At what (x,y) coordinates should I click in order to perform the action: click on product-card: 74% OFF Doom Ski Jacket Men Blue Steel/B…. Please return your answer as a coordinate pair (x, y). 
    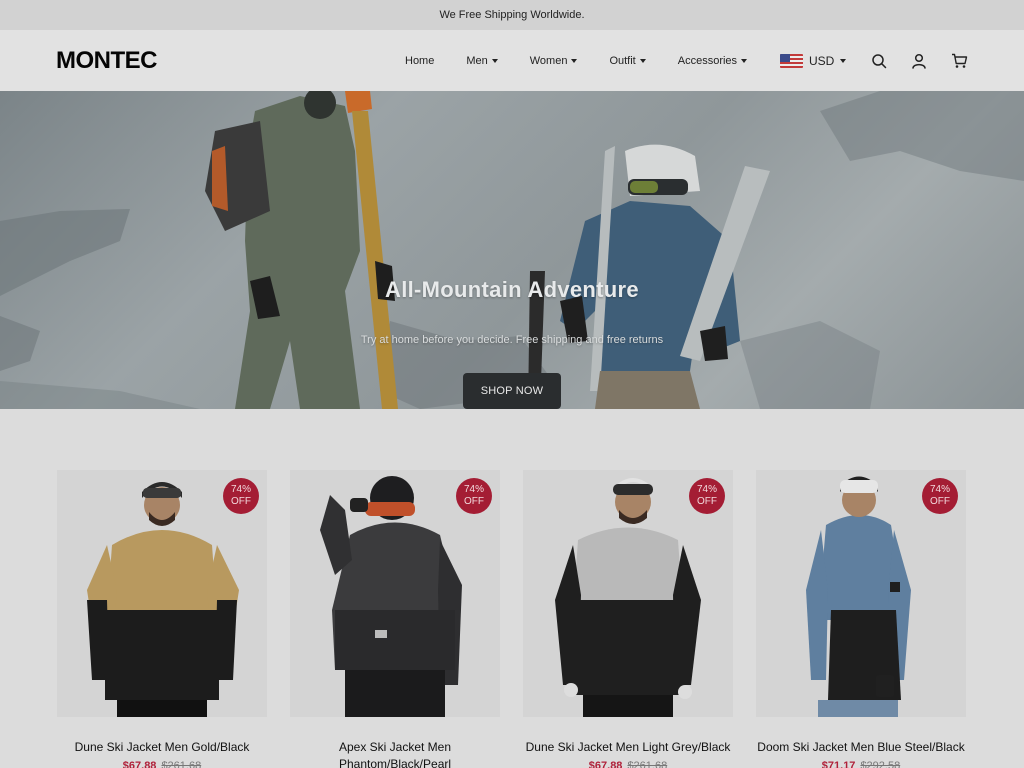
    Looking at the image, I should click on (861, 619).